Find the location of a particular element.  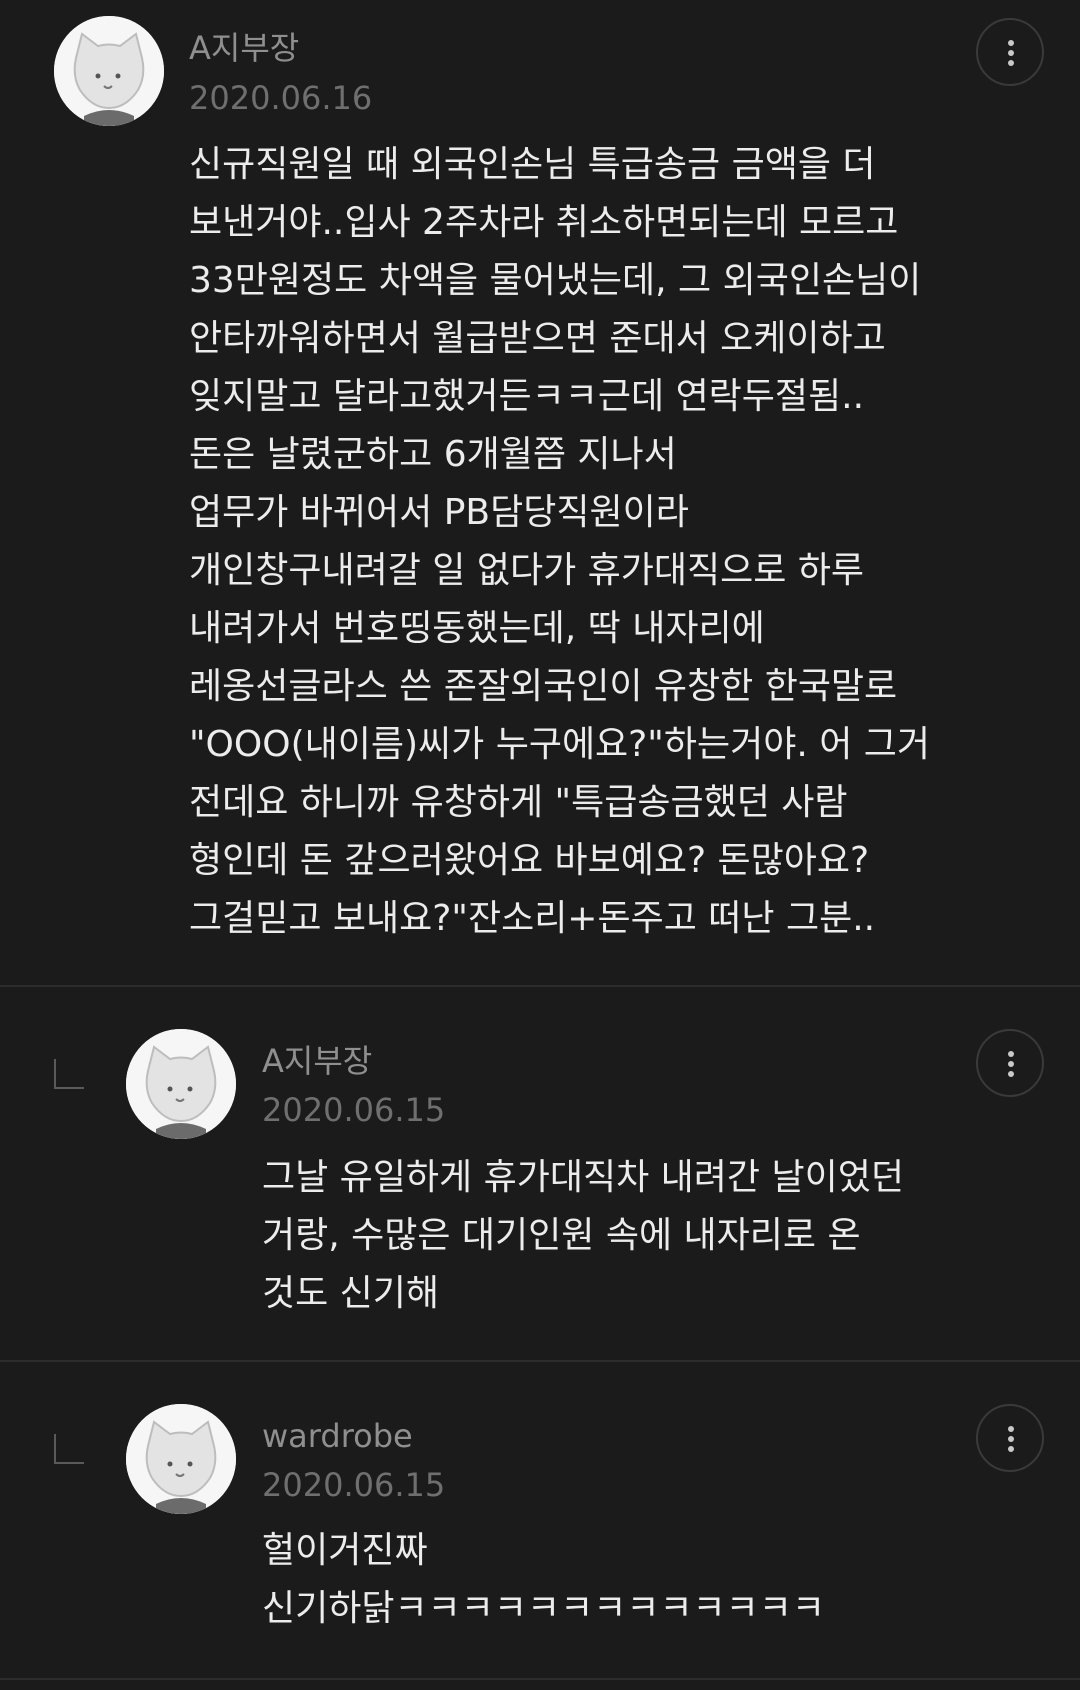

comment-line: 그걸믿고 보내요?"잔소리+돈주고 떠난 그분.. is located at coordinates (532, 918).